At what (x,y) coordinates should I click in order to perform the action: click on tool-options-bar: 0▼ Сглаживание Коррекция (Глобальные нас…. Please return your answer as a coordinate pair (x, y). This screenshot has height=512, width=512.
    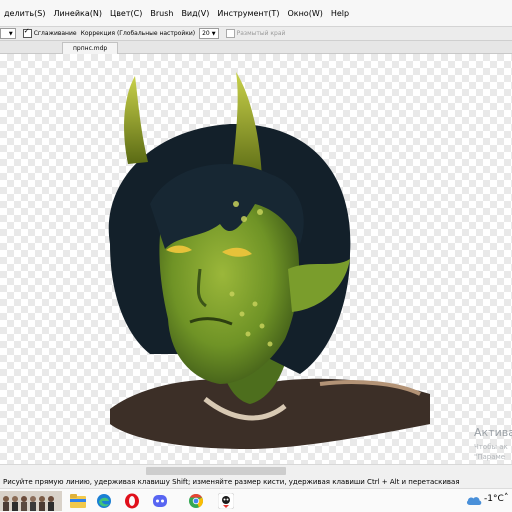
    Looking at the image, I should click on (256, 34).